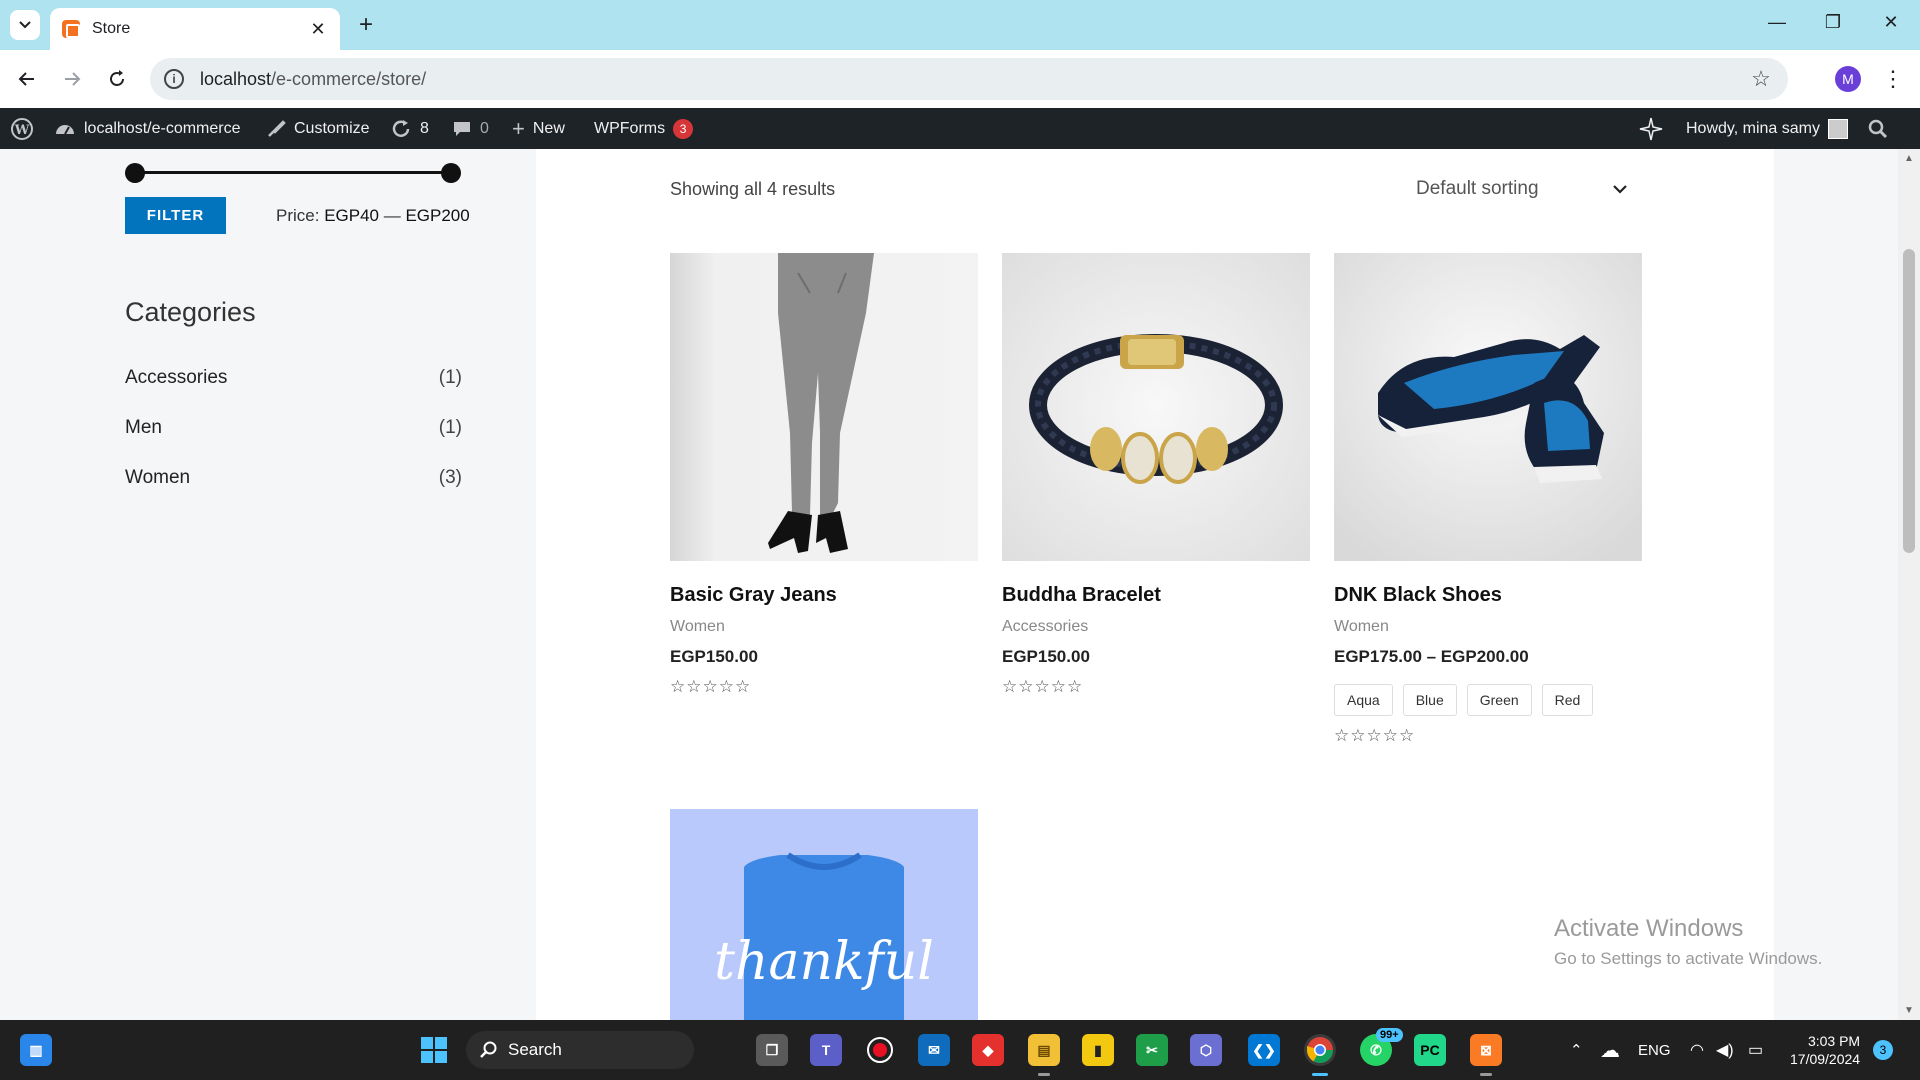  Describe the element at coordinates (318, 128) in the screenshot. I see `customize-link: Customize` at that location.